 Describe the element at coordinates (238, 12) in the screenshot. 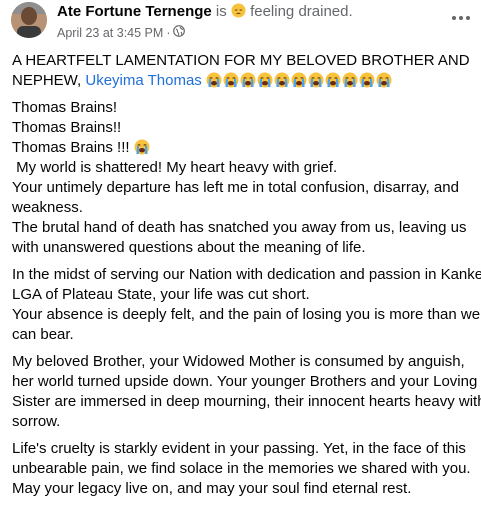

I see `pensive-face-icon` at that location.